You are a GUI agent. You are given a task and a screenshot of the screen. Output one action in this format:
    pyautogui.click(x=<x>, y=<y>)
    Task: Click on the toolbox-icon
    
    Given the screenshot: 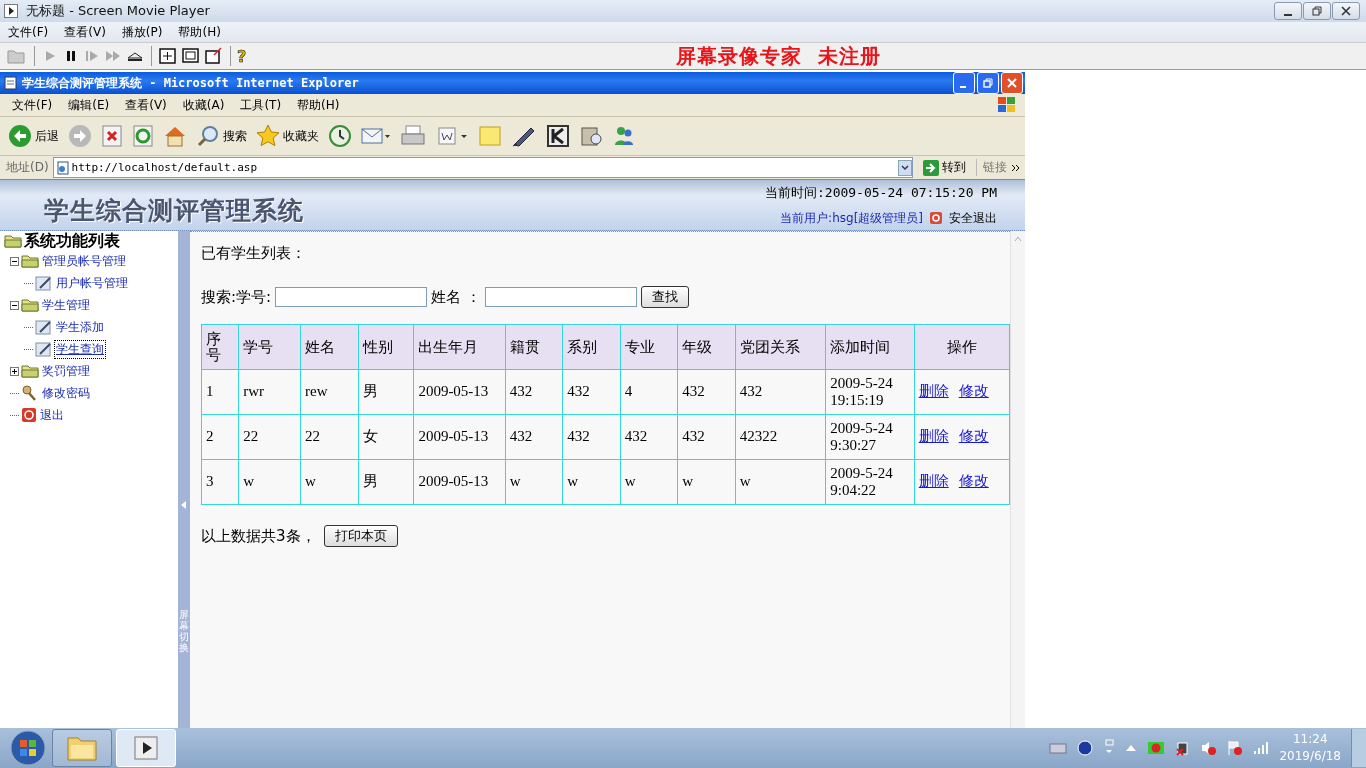 What is the action you would take?
    pyautogui.click(x=591, y=136)
    